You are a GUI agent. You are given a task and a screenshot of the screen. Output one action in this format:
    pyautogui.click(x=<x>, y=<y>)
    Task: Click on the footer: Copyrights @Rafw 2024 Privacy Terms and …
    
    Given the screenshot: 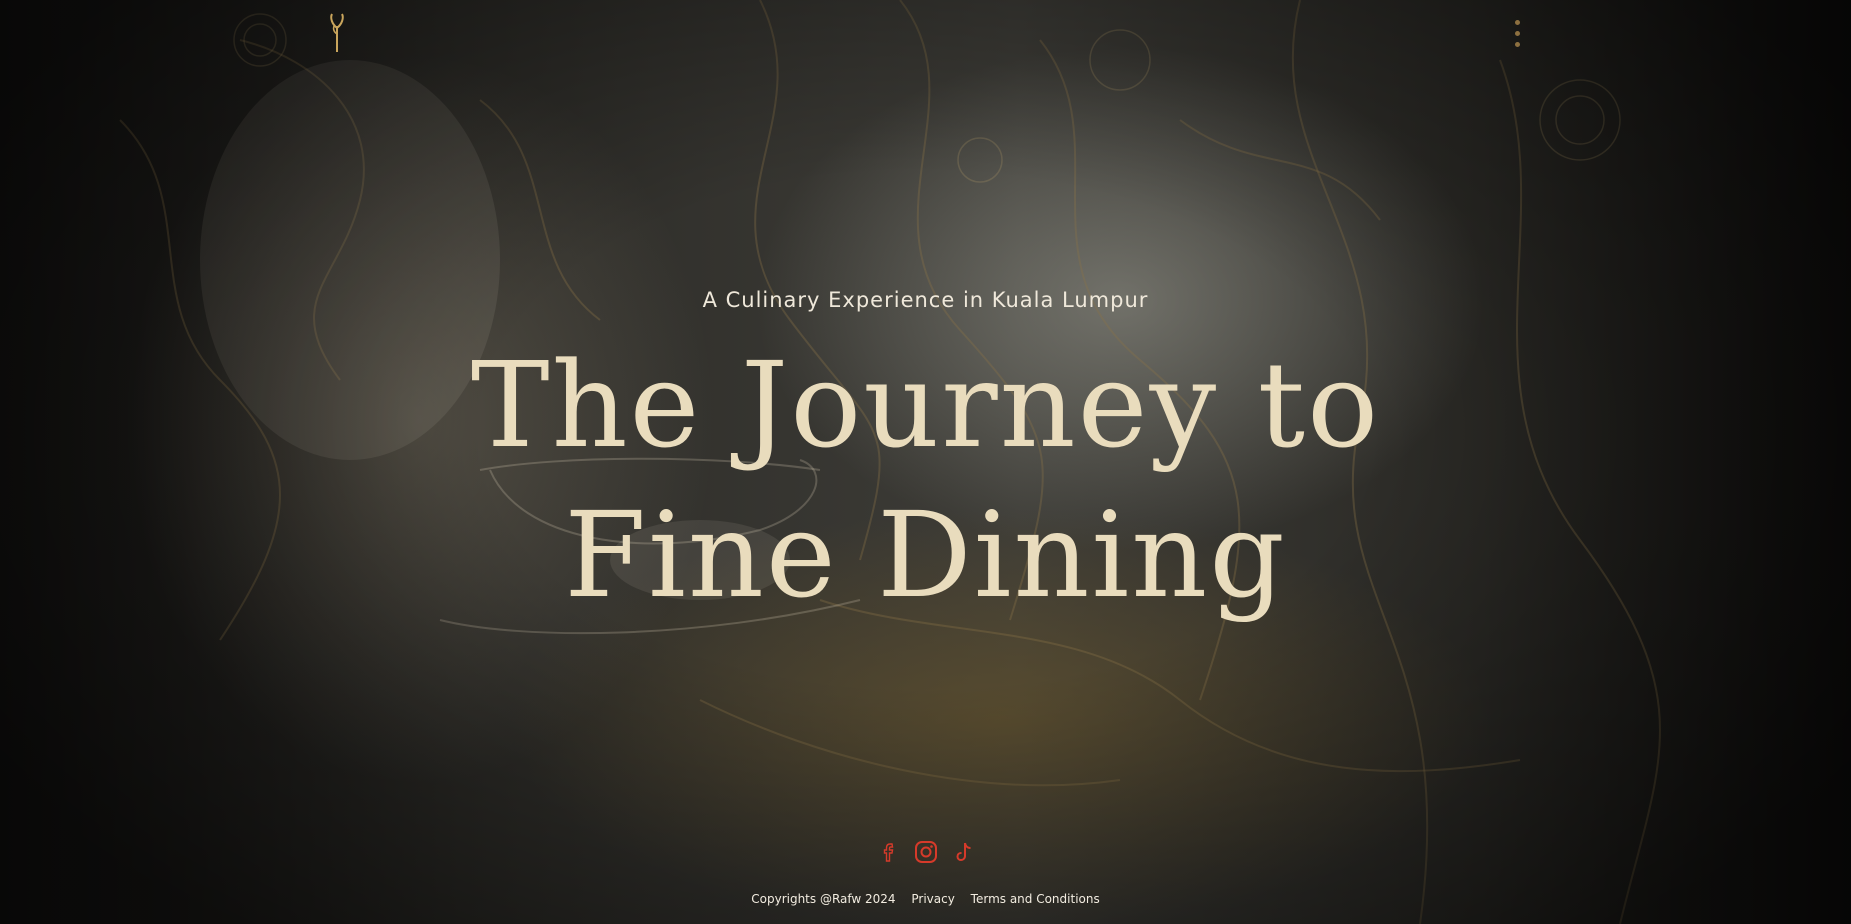 What is the action you would take?
    pyautogui.click(x=925, y=899)
    